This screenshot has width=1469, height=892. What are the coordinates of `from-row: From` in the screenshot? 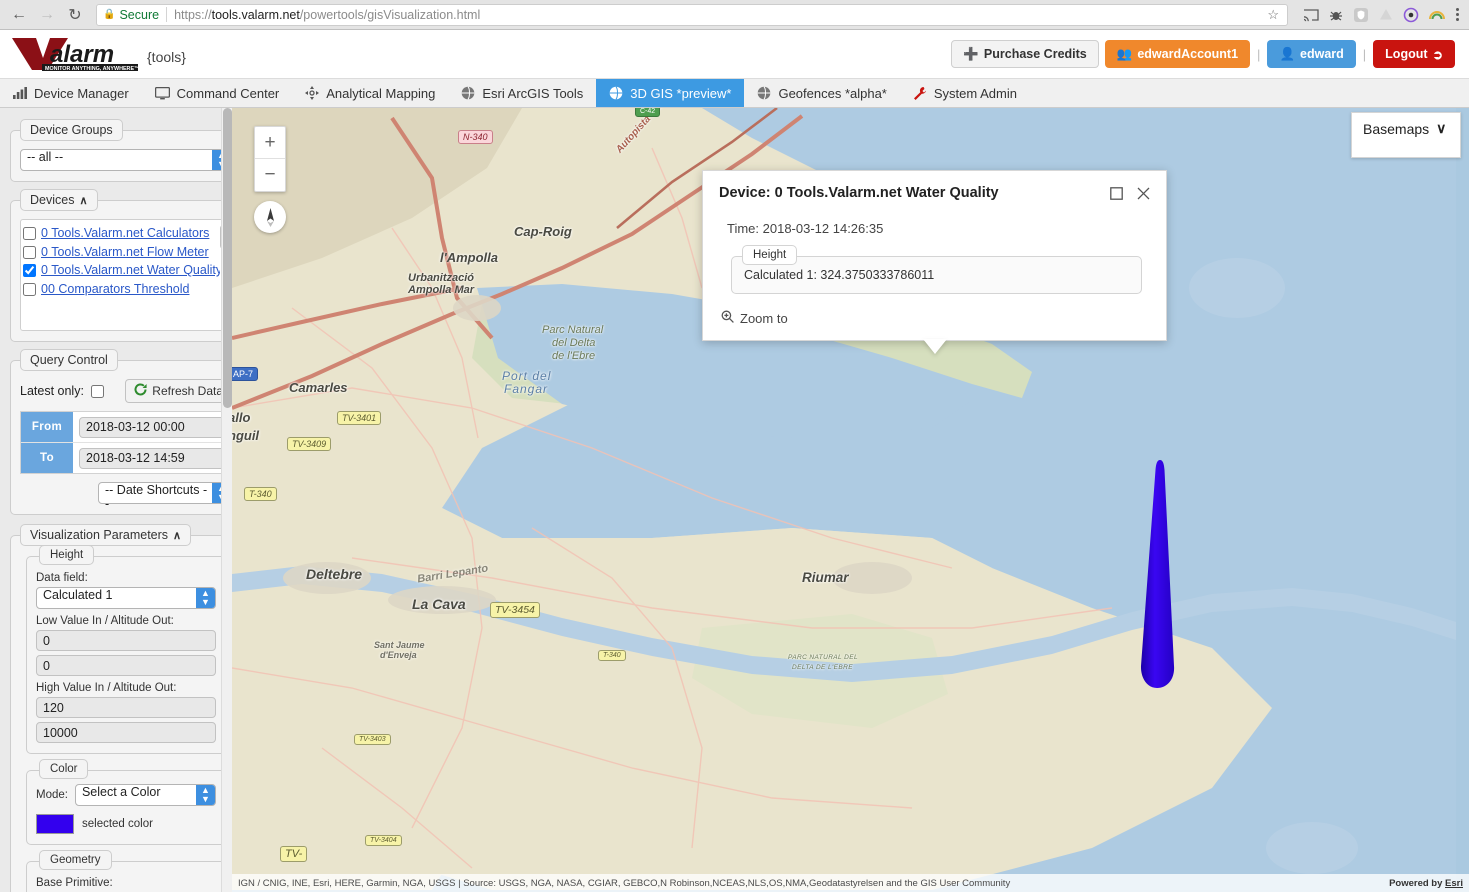 It's located at (126, 427).